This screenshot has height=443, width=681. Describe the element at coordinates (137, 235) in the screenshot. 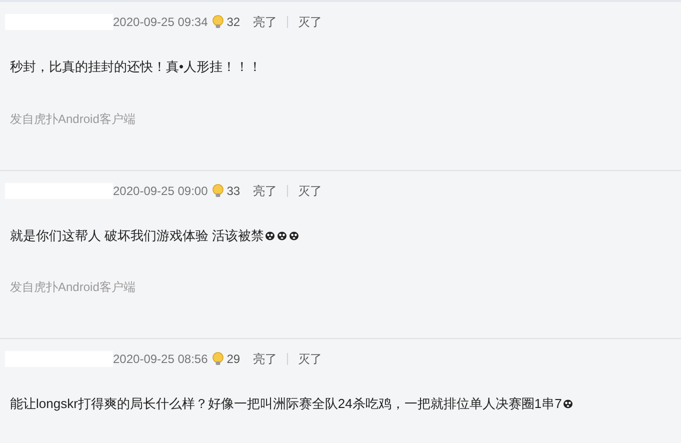

I see `post-body: 就是你们这帮人 破坏我们游戏体验 活该被禁` at that location.